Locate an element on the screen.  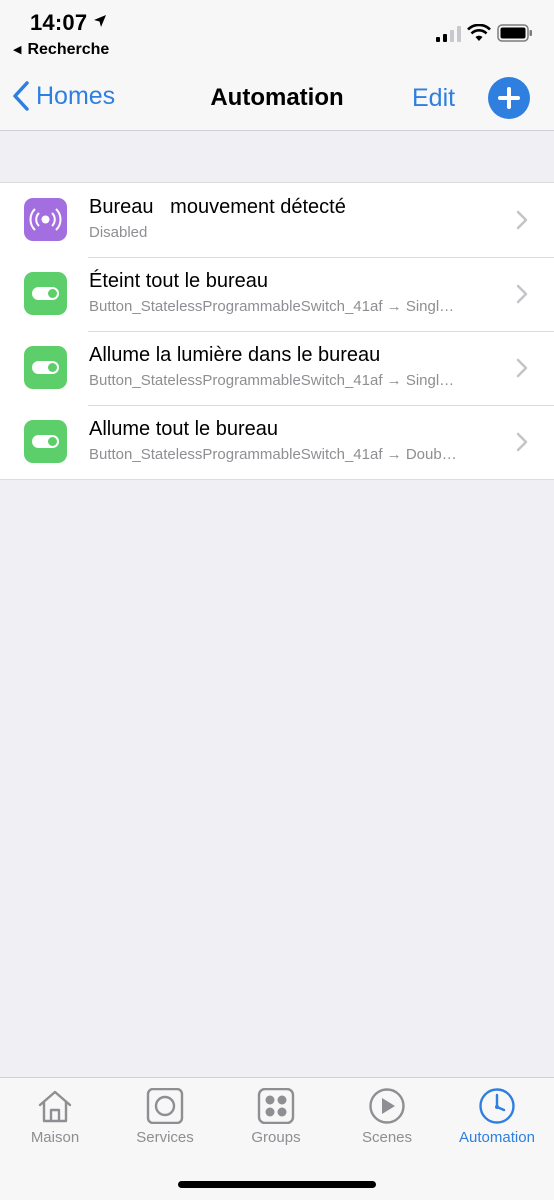
cellular-signal-icon is located at coordinates (448, 34).